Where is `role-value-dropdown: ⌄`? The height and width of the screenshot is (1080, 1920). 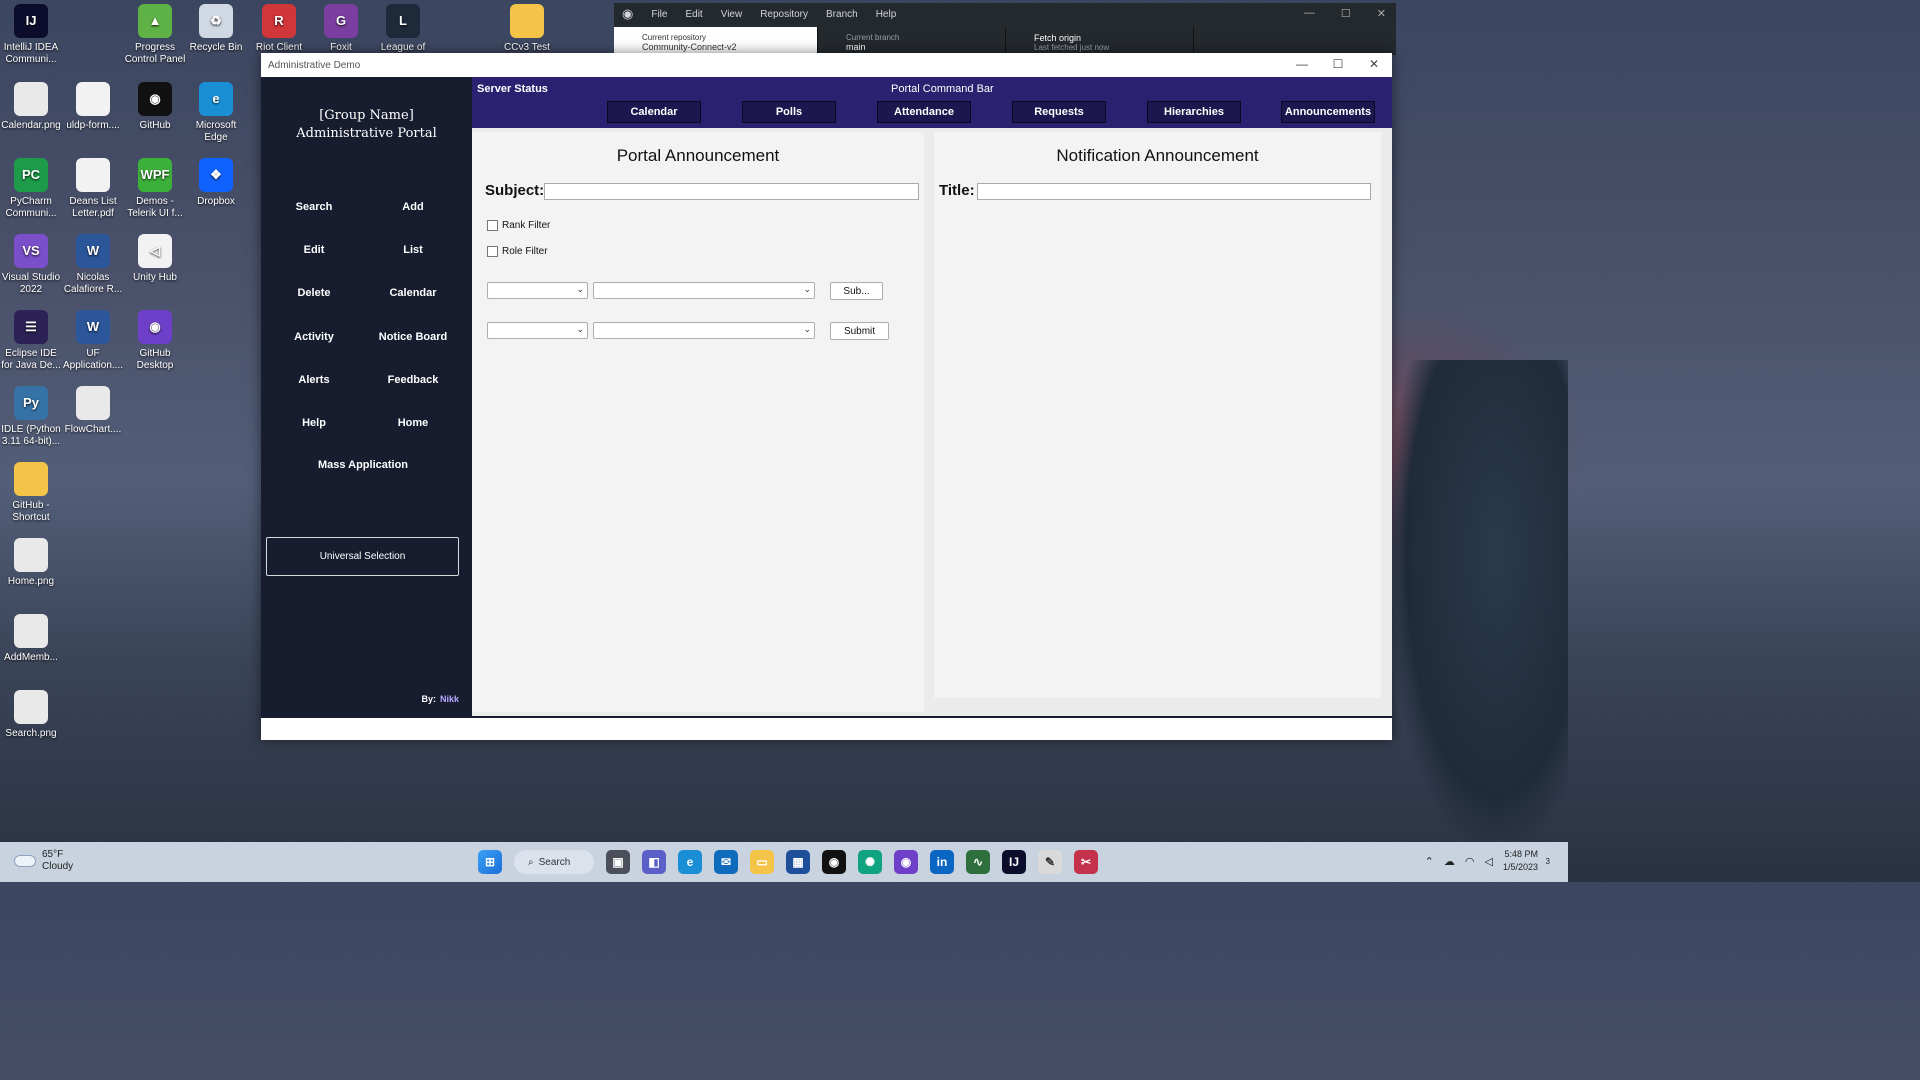
role-value-dropdown: ⌄ is located at coordinates (704, 330).